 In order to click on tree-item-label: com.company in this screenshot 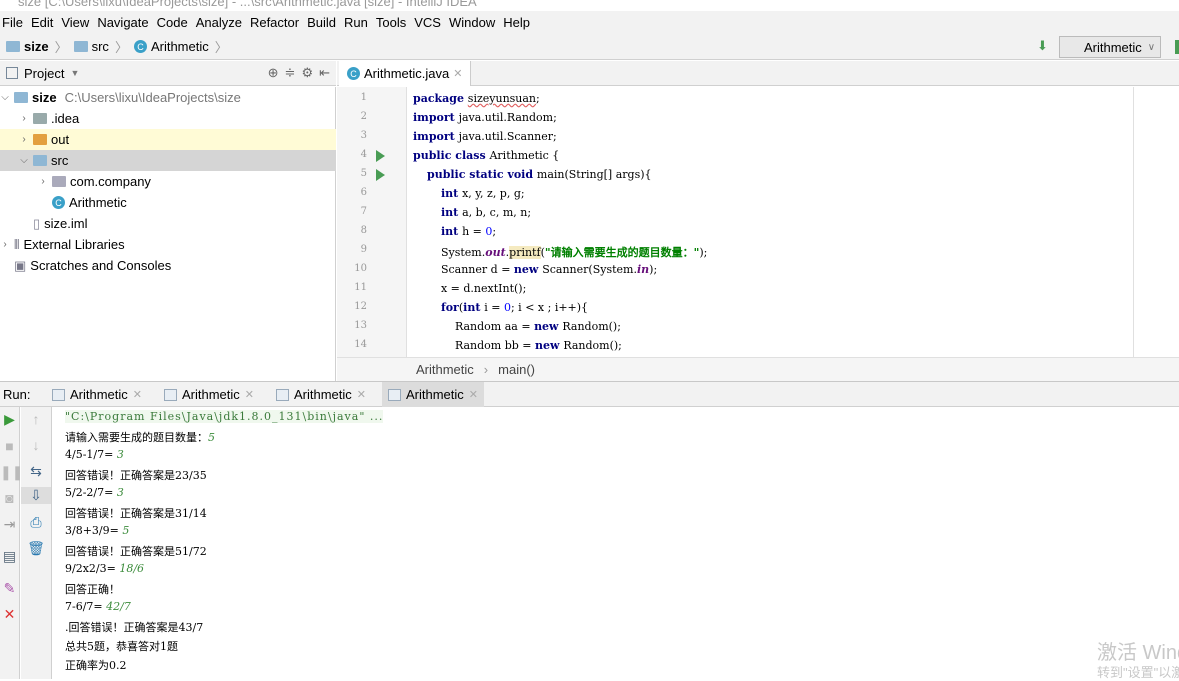, I will do `click(110, 181)`.